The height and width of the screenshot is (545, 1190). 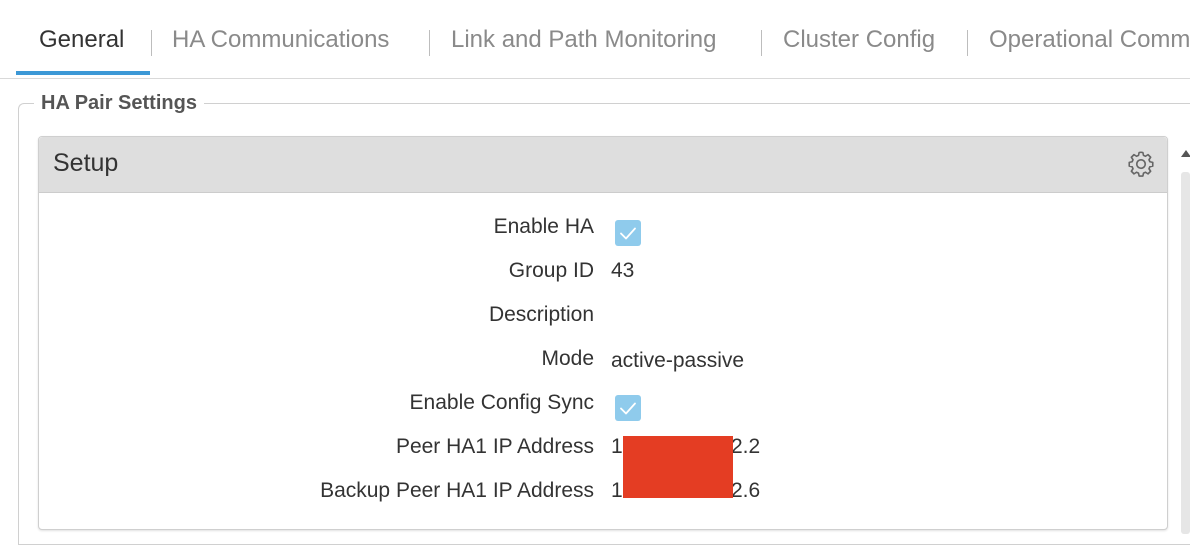 What do you see at coordinates (501, 402) in the screenshot?
I see `enable-config-sync-label: Enable Config Sync` at bounding box center [501, 402].